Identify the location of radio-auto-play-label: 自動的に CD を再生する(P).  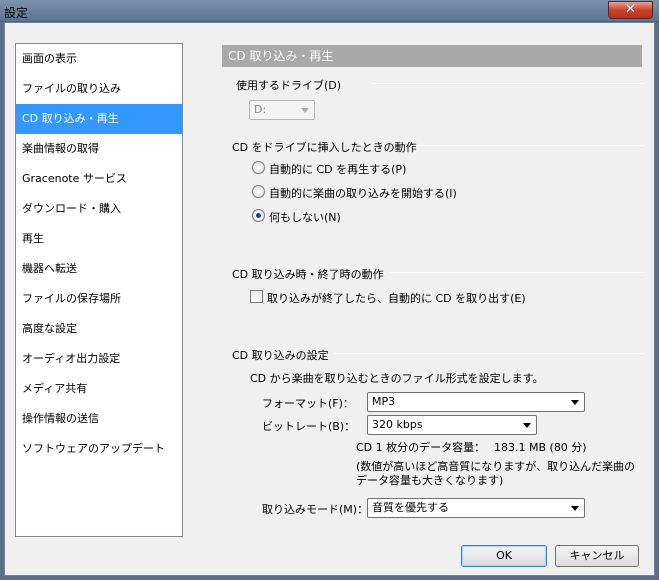
(337, 169).